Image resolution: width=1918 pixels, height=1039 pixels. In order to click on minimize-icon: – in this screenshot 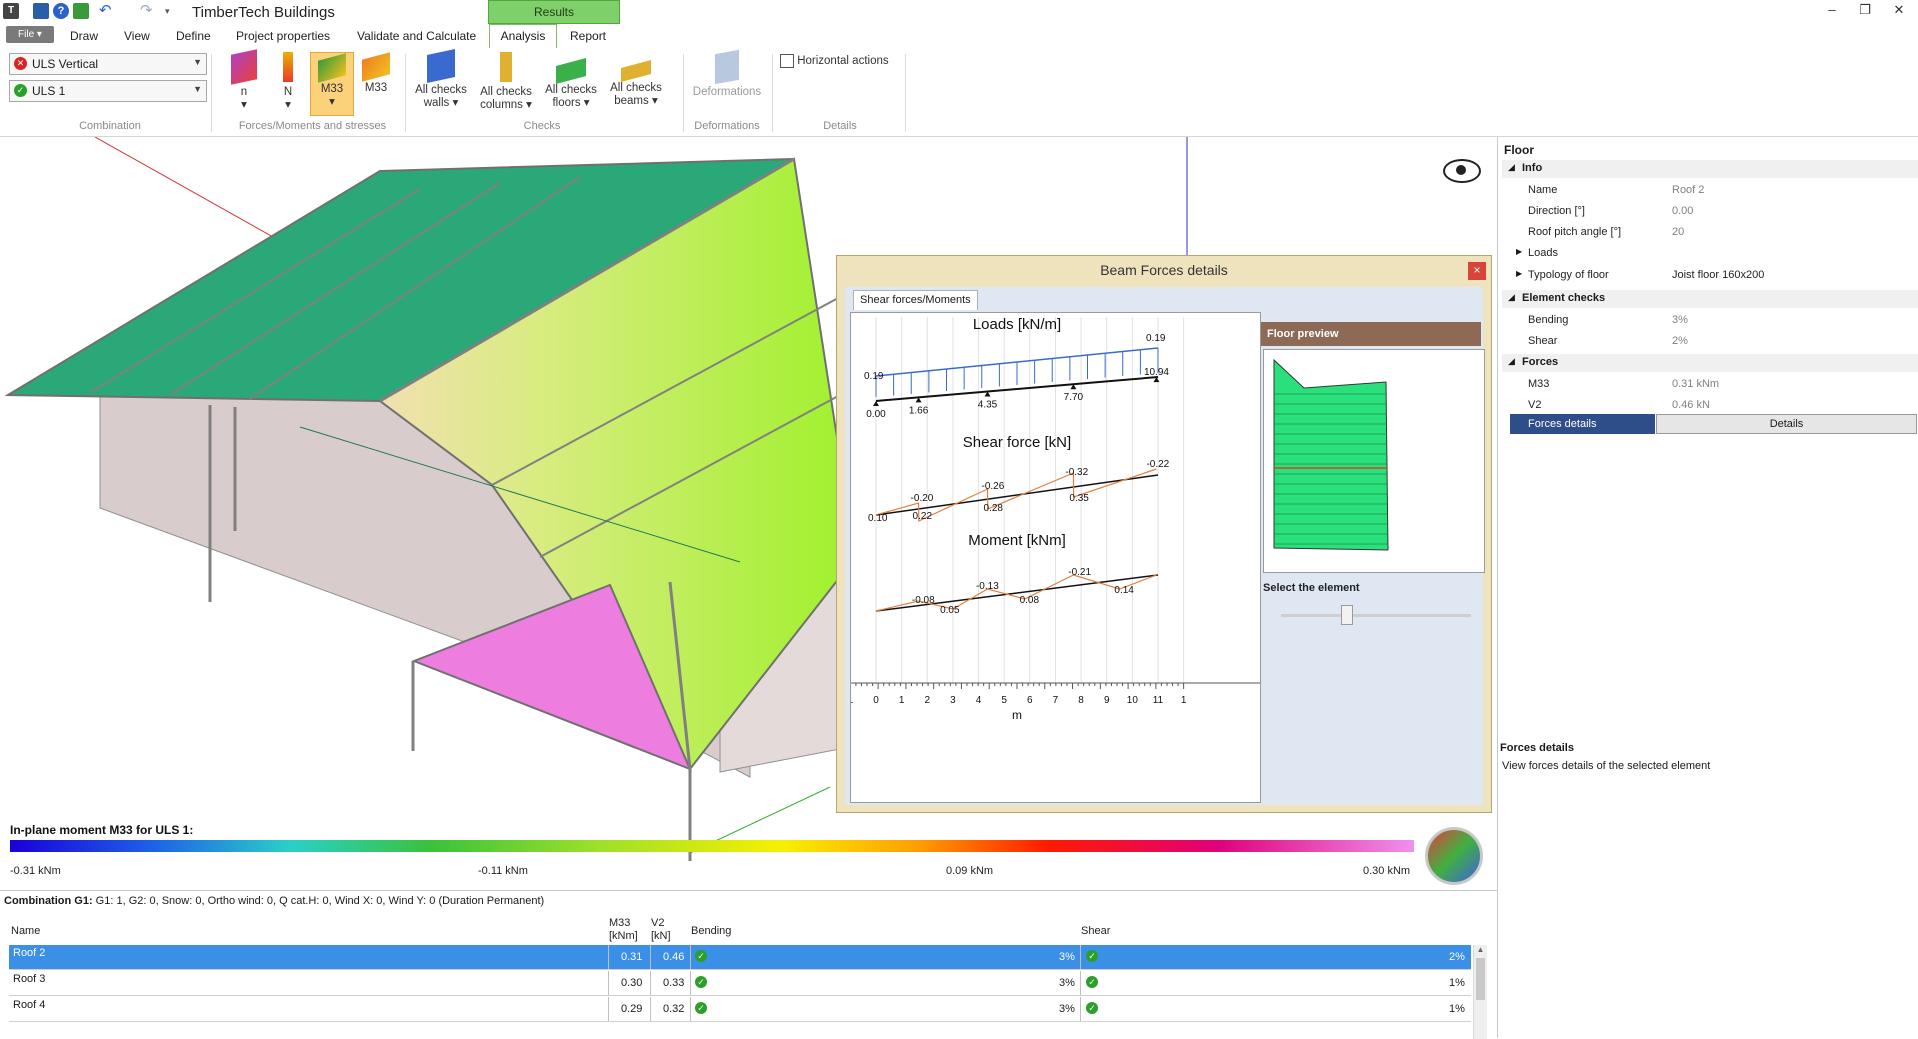, I will do `click(1832, 11)`.